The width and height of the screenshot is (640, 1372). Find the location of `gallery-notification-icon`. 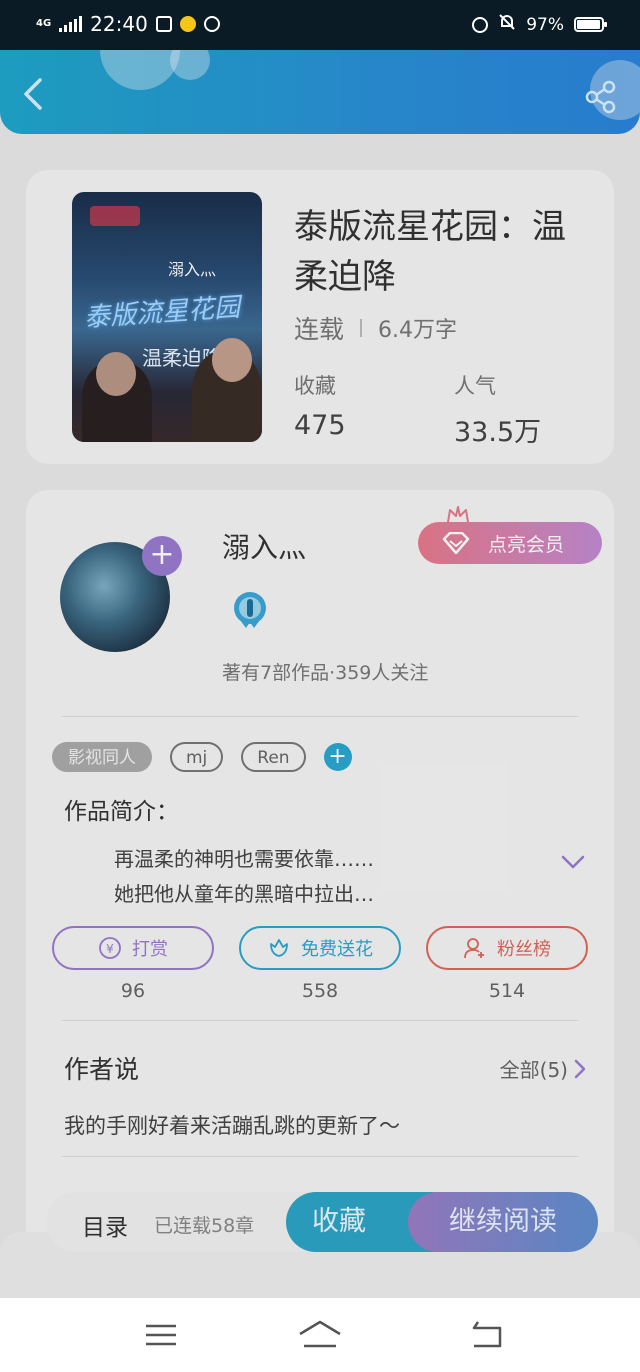

gallery-notification-icon is located at coordinates (163, 24).